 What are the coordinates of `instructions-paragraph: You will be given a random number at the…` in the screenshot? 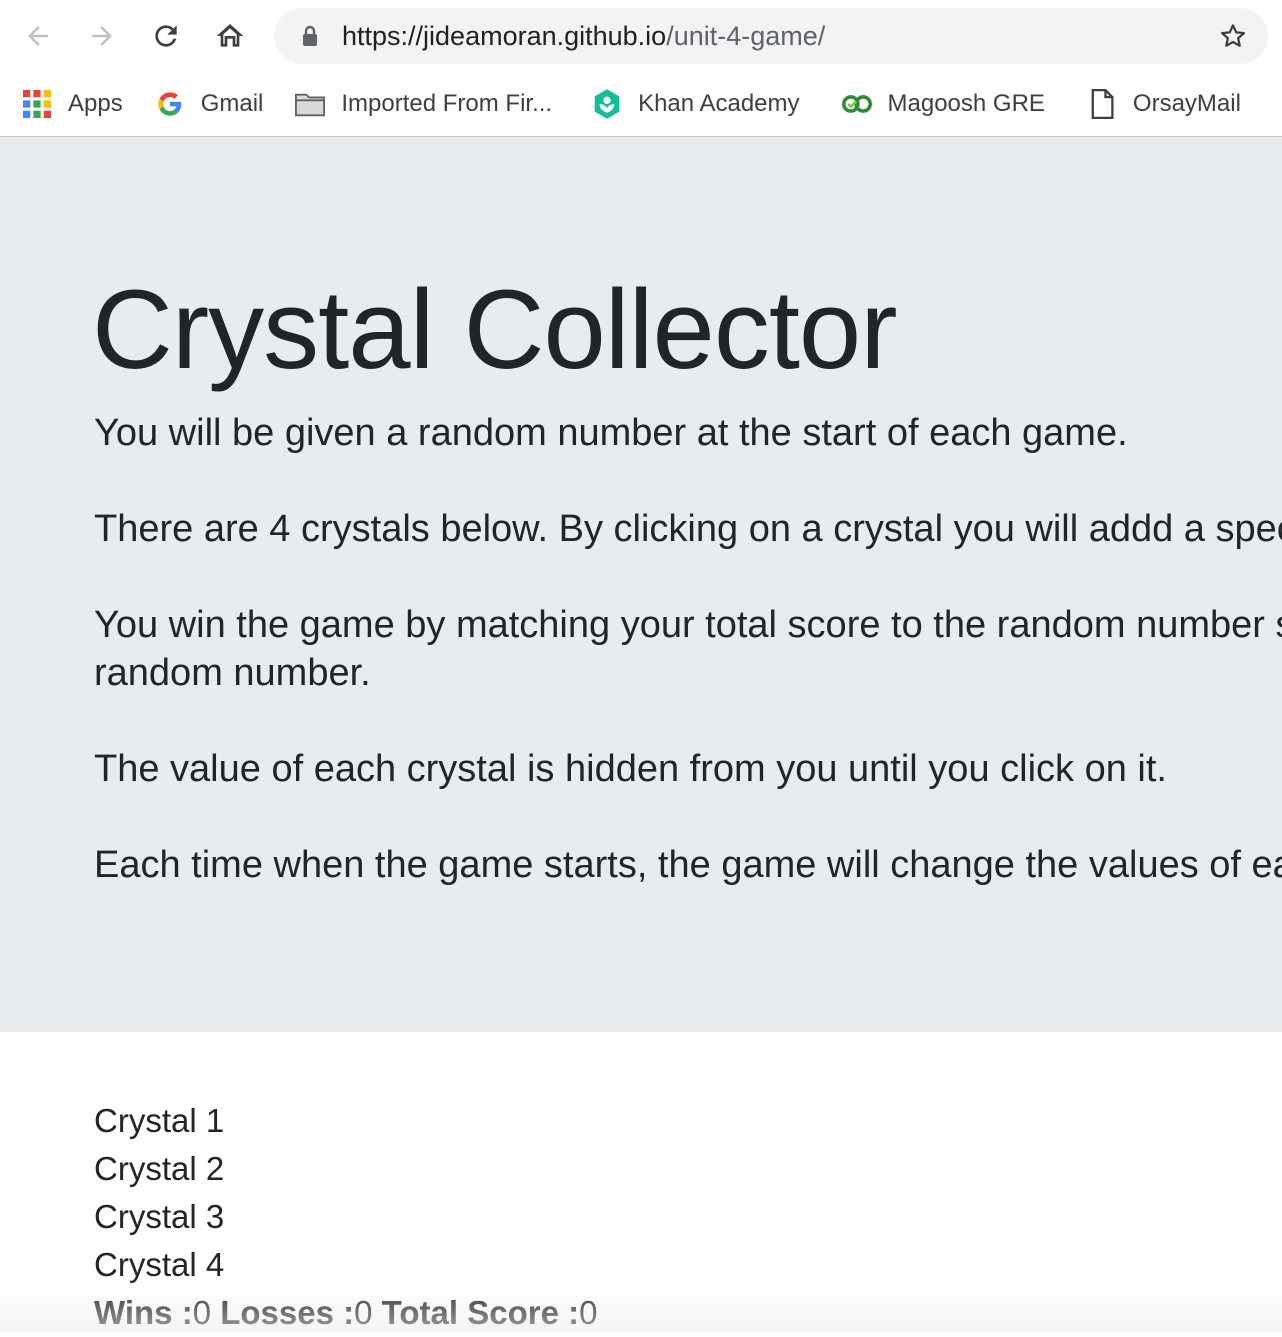 It's located at (611, 433).